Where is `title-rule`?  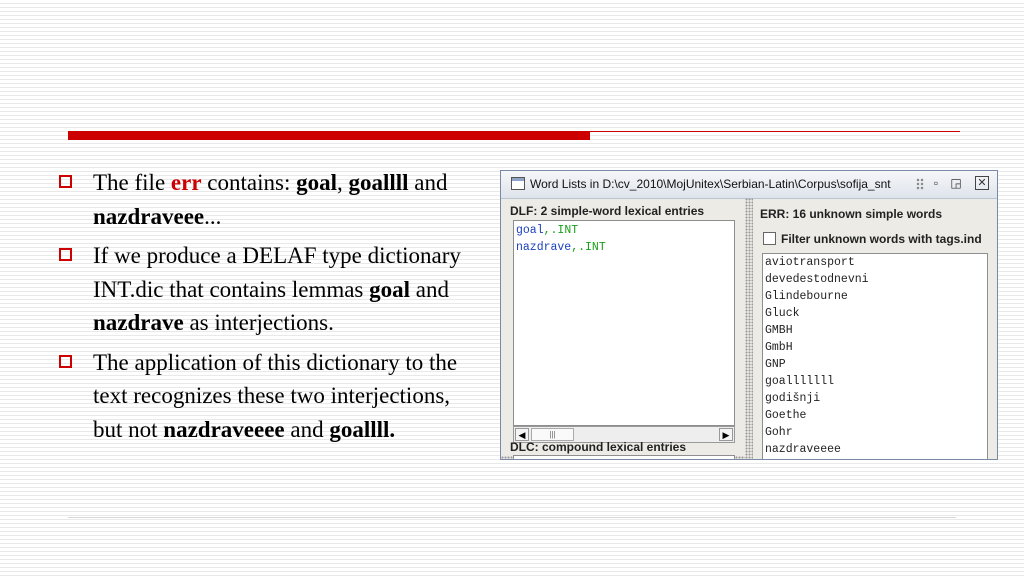 title-rule is located at coordinates (775, 131).